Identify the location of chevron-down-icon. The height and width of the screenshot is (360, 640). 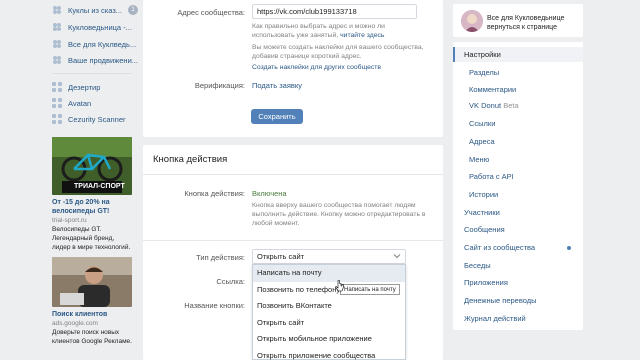
(397, 257).